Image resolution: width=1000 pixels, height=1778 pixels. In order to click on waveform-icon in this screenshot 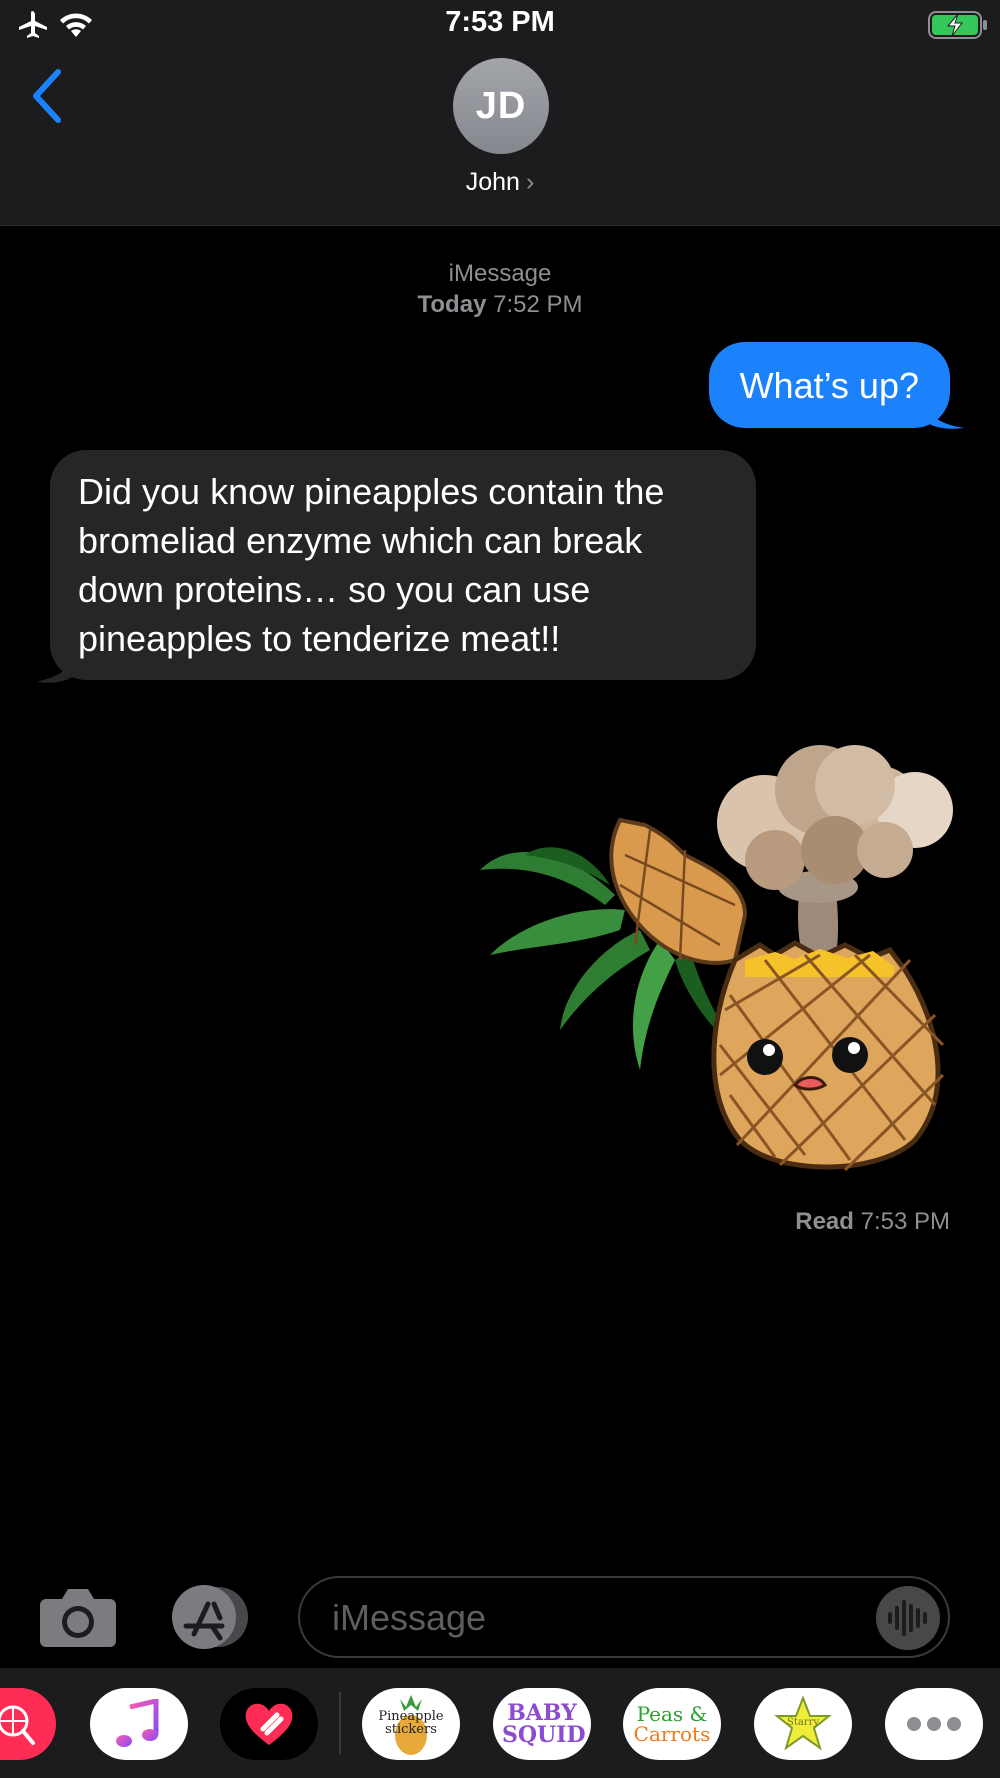, I will do `click(907, 1618)`.